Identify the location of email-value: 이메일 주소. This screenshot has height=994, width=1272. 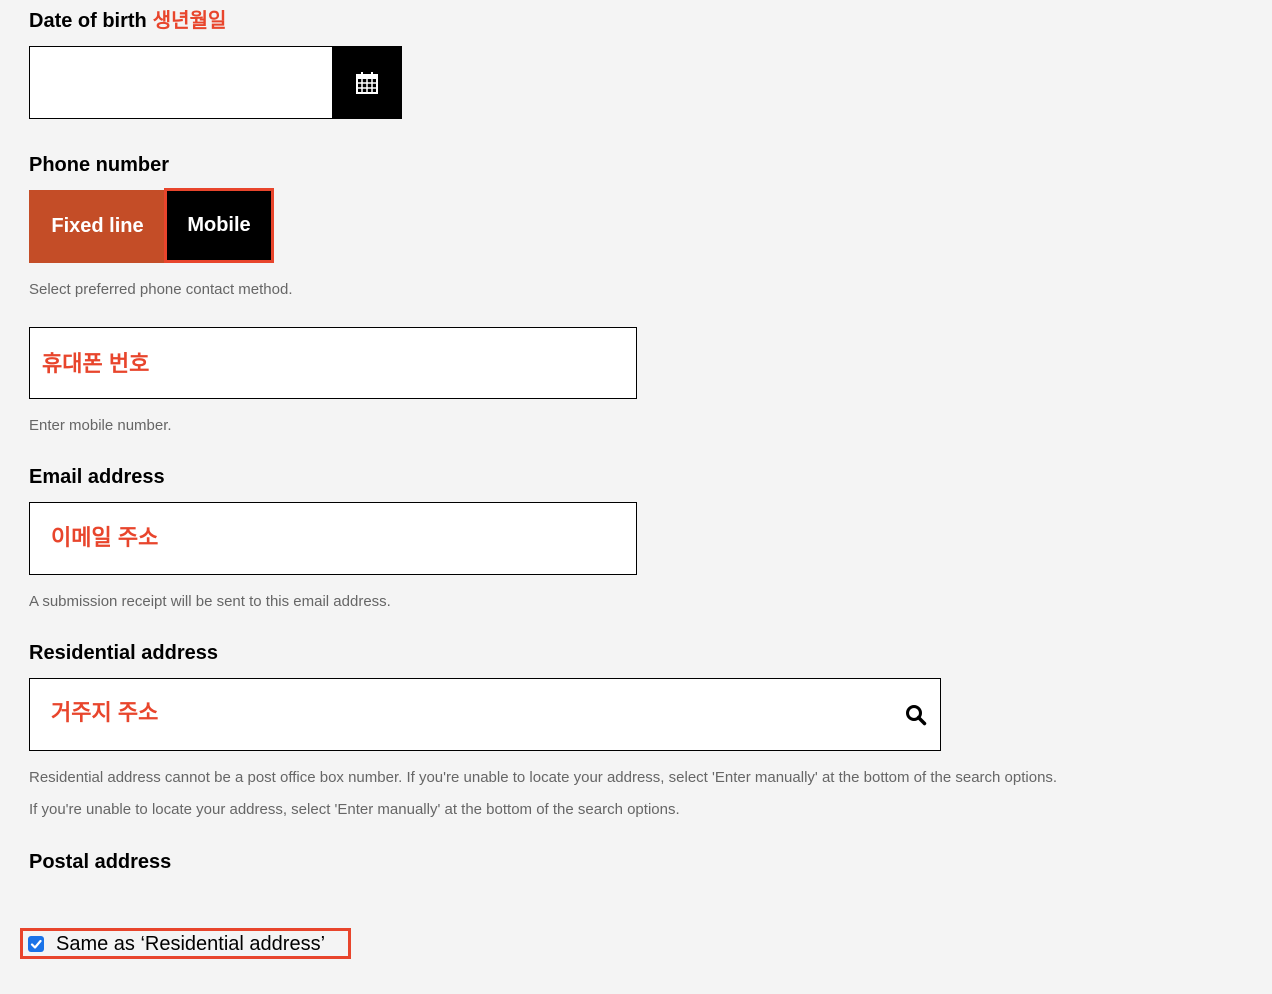
(105, 537).